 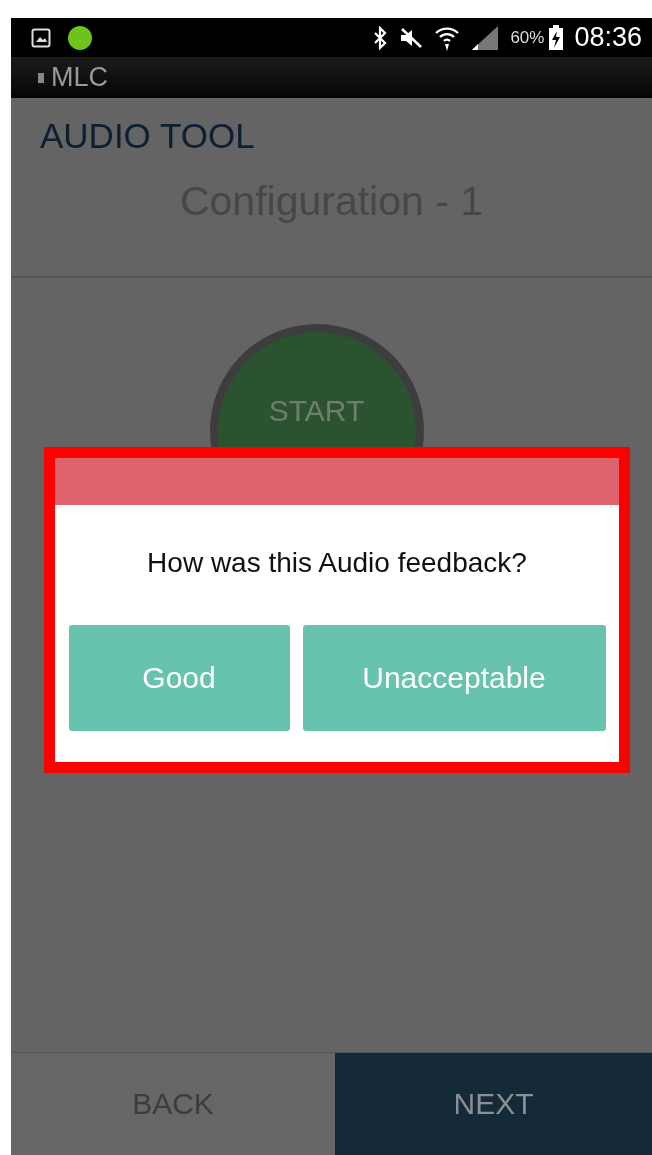 What do you see at coordinates (485, 37) in the screenshot?
I see `signal-icon` at bounding box center [485, 37].